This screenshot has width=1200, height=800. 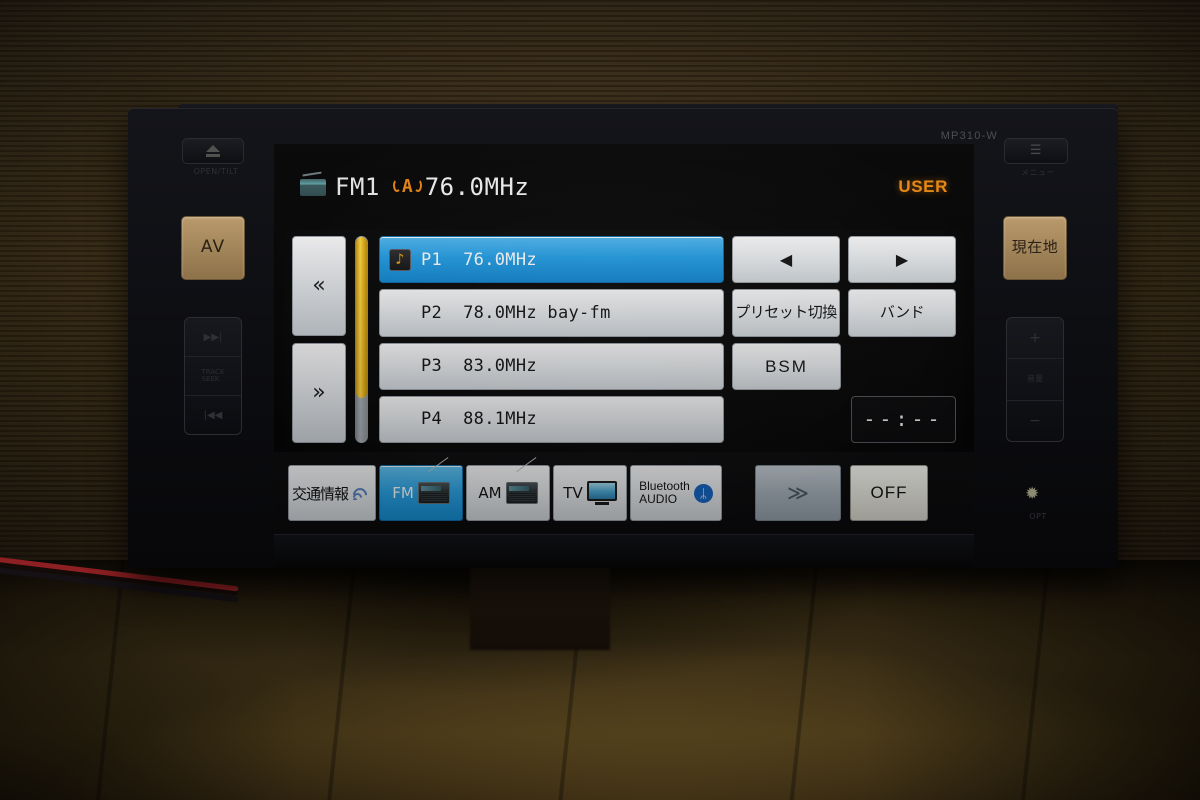 I want to click on open-tilt-label: OPEN/TILT, so click(x=216, y=171).